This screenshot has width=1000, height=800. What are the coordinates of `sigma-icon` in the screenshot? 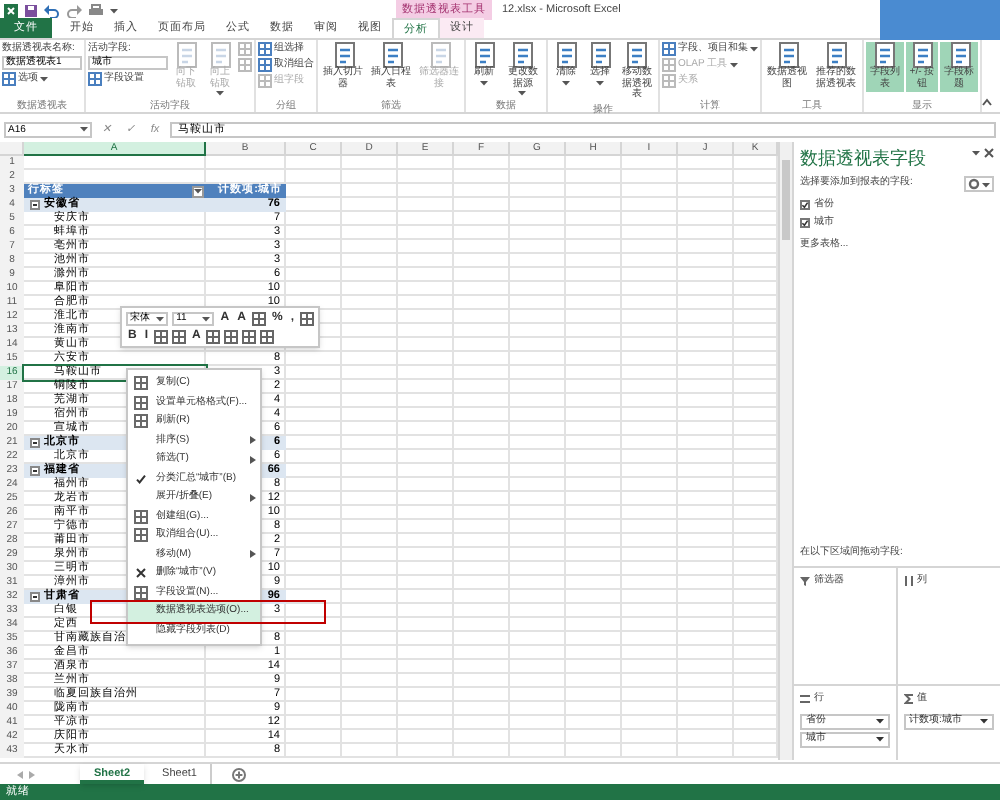 It's located at (908, 699).